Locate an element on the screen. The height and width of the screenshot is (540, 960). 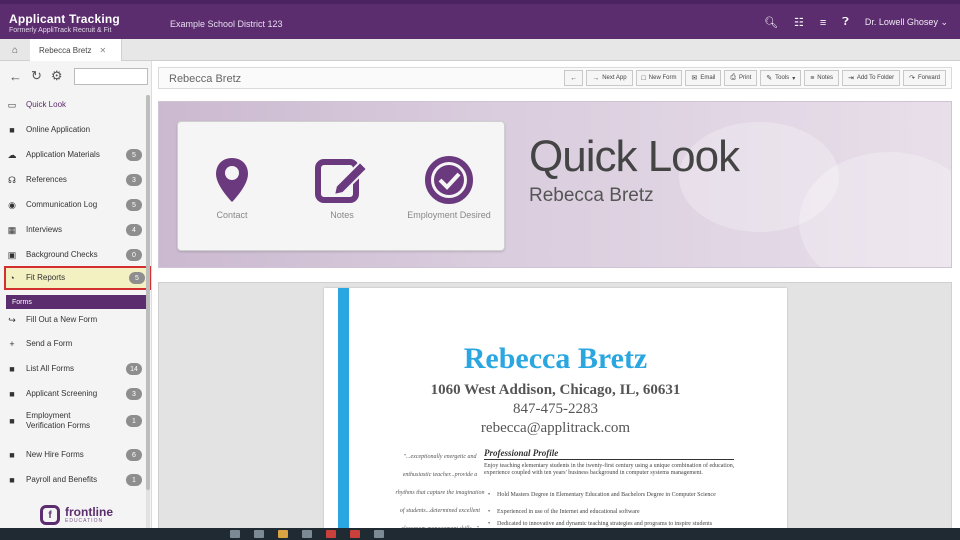
user-menu: Dr. Lowell Ghosey ⌄ is located at coordinates (906, 22).